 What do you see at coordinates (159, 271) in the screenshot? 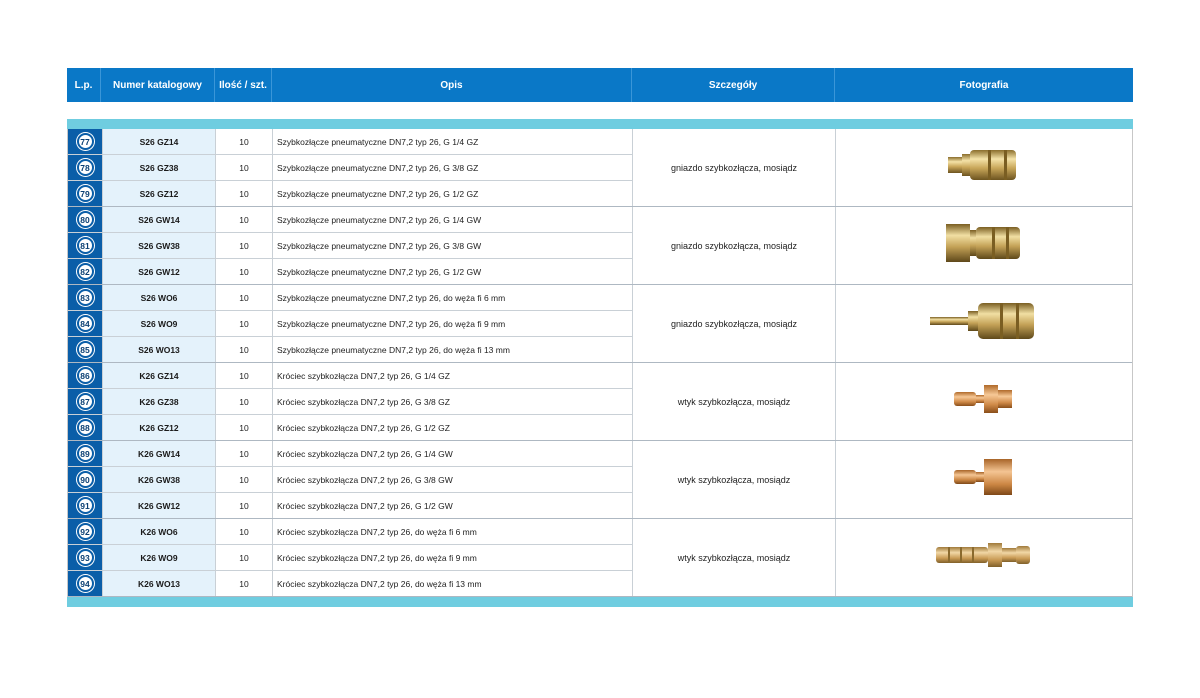
I see `catalog-number: S26 GW12` at bounding box center [159, 271].